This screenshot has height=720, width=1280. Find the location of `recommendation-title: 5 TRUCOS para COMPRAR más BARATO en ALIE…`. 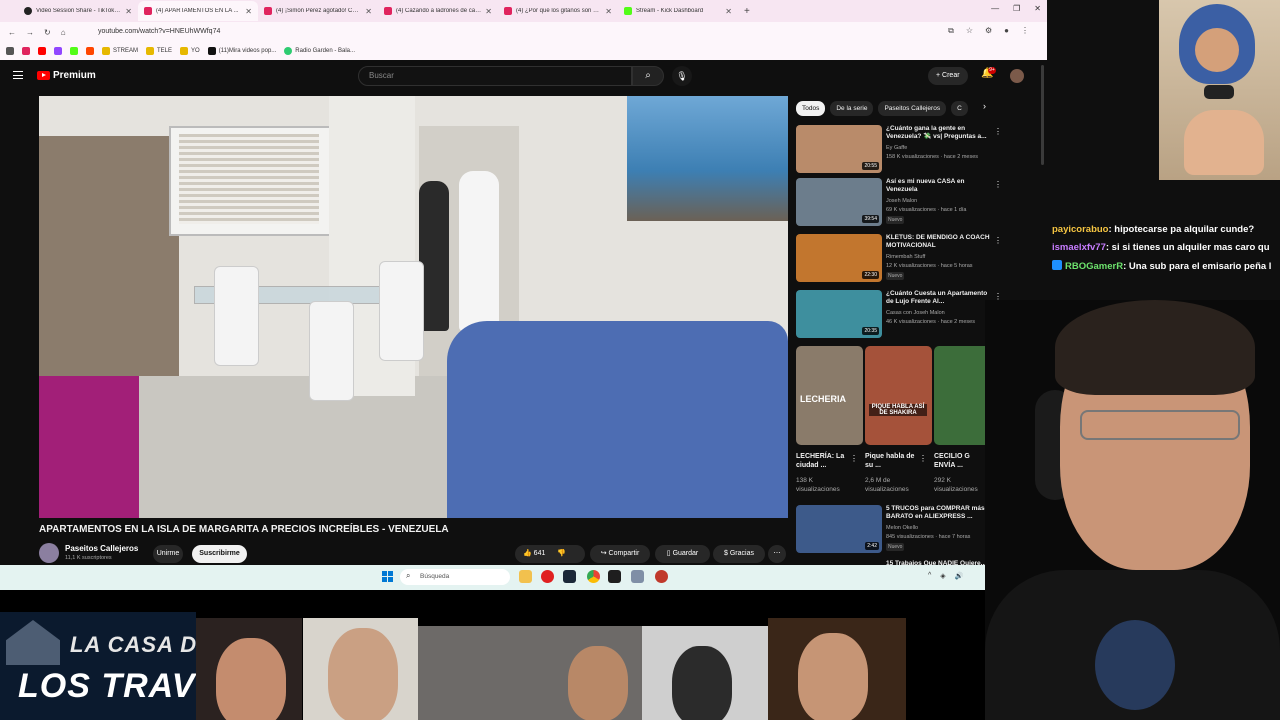

recommendation-title: 5 TRUCOS para COMPRAR más BARATO en ALIE… is located at coordinates (938, 513).